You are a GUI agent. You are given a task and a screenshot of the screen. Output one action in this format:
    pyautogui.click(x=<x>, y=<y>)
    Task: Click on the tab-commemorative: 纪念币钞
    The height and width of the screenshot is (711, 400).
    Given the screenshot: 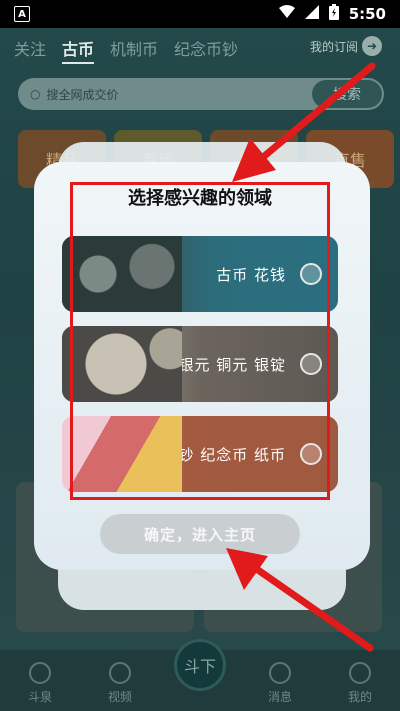 What is the action you would take?
    pyautogui.click(x=206, y=50)
    